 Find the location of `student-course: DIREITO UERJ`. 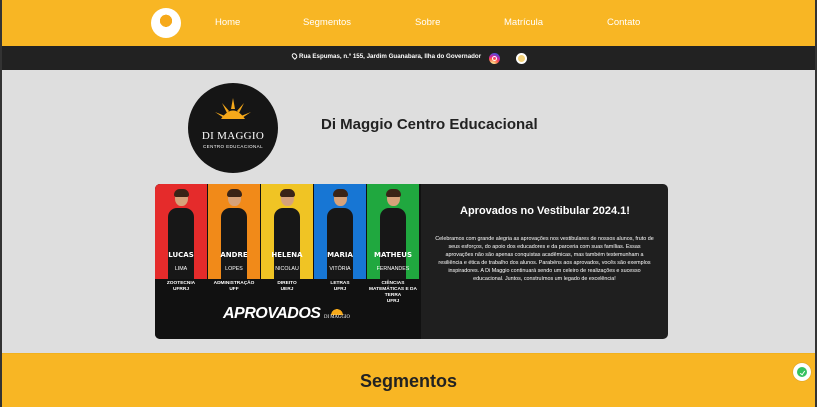

student-course: DIREITO UERJ is located at coordinates (287, 286).